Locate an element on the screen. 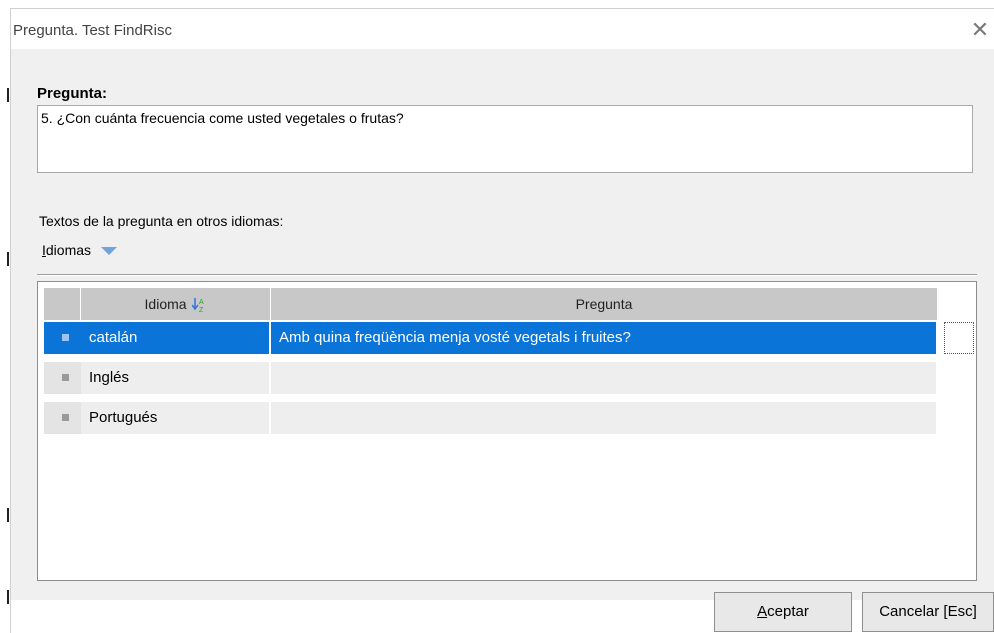 The image size is (994, 633). column-header-pregunta: Pregunta is located at coordinates (604, 304).